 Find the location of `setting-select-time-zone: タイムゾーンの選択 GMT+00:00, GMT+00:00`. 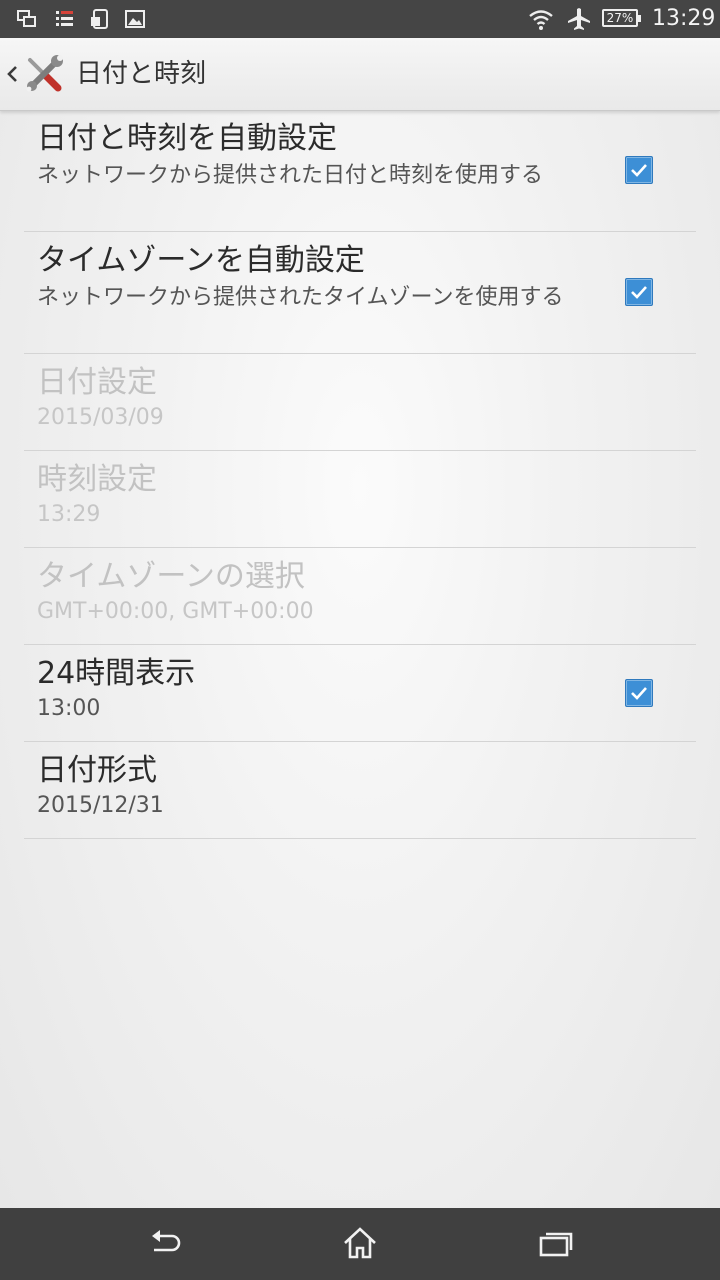

setting-select-time-zone: タイムゾーンの選択 GMT+00:00, GMT+00:00 is located at coordinates (360, 596).